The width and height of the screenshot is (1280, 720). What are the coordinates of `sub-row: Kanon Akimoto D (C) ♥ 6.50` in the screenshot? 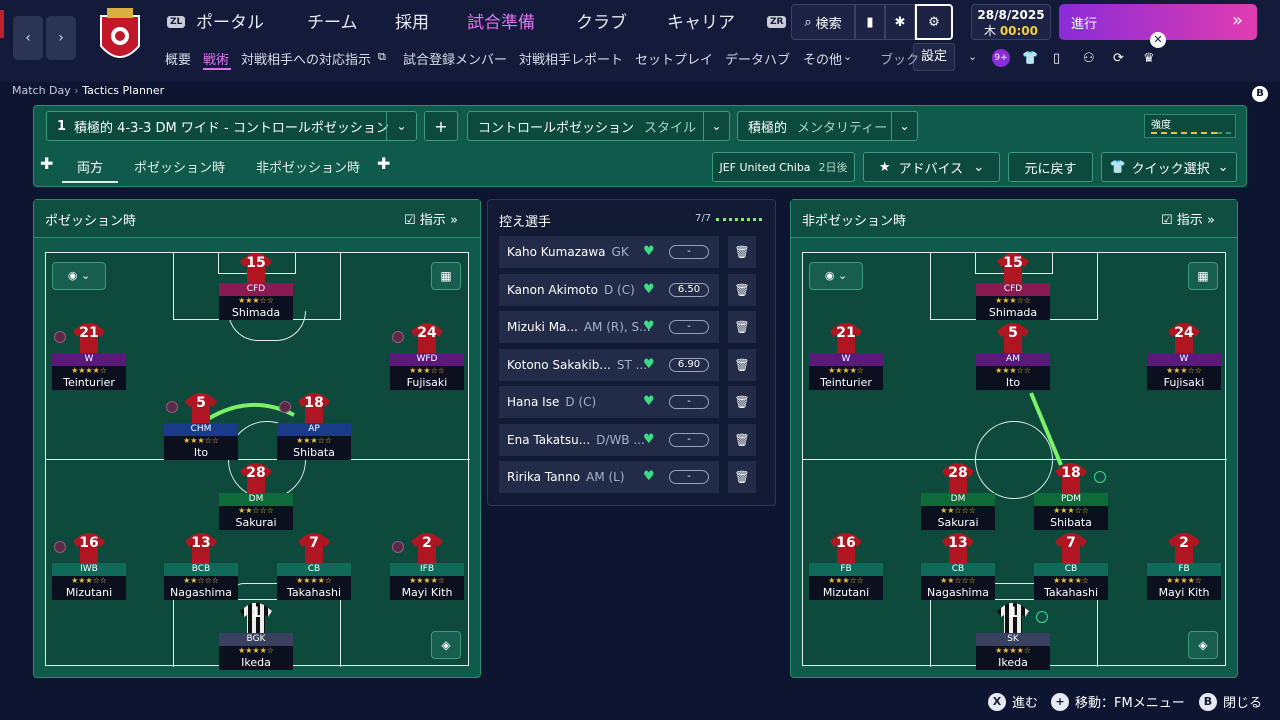 It's located at (609, 289).